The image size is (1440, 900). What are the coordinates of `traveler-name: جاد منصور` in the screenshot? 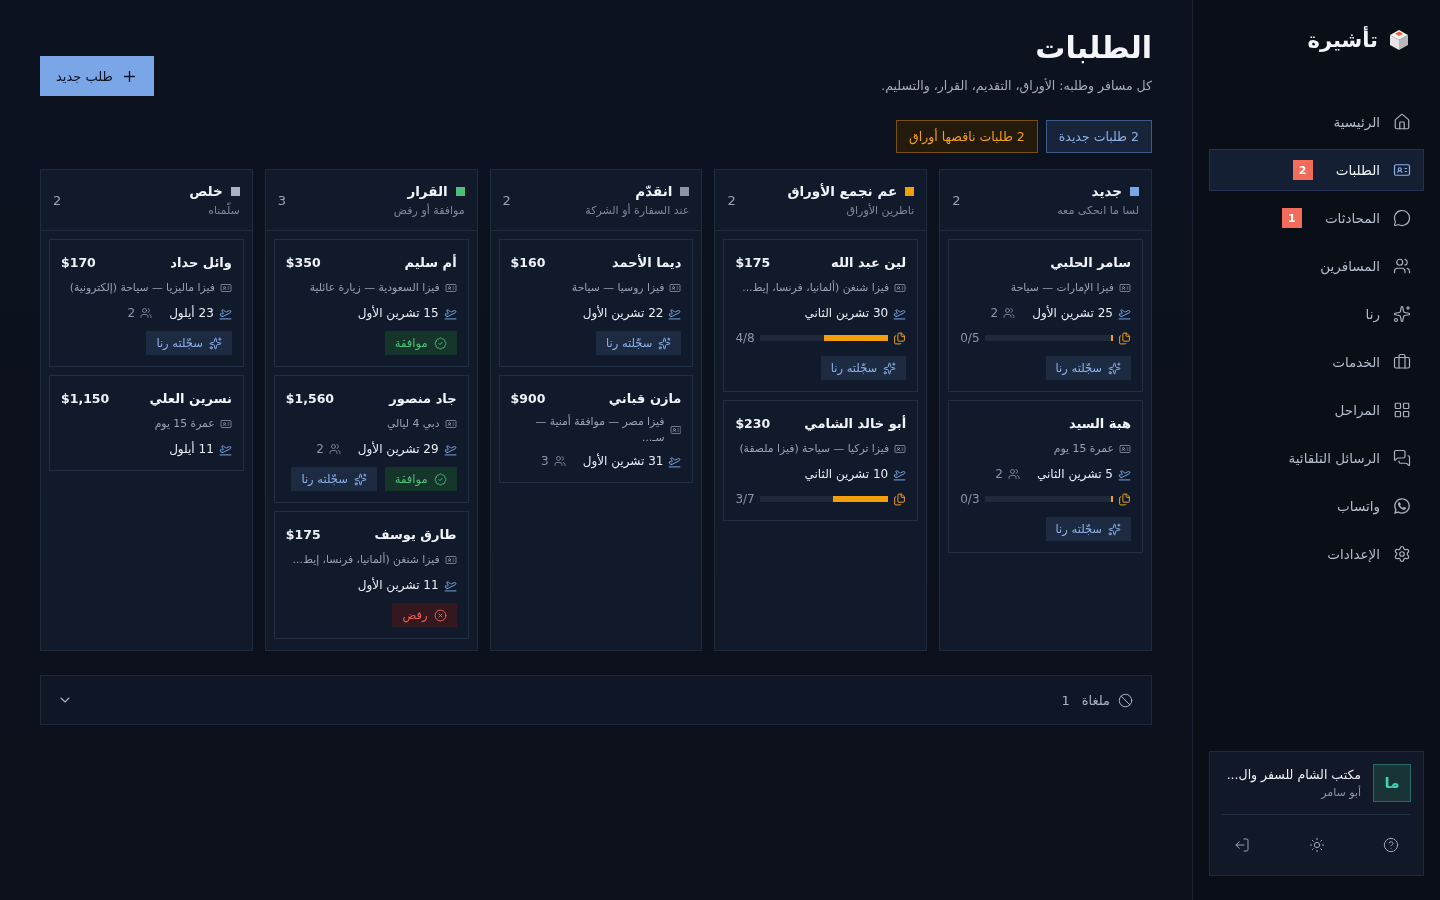 It's located at (423, 398).